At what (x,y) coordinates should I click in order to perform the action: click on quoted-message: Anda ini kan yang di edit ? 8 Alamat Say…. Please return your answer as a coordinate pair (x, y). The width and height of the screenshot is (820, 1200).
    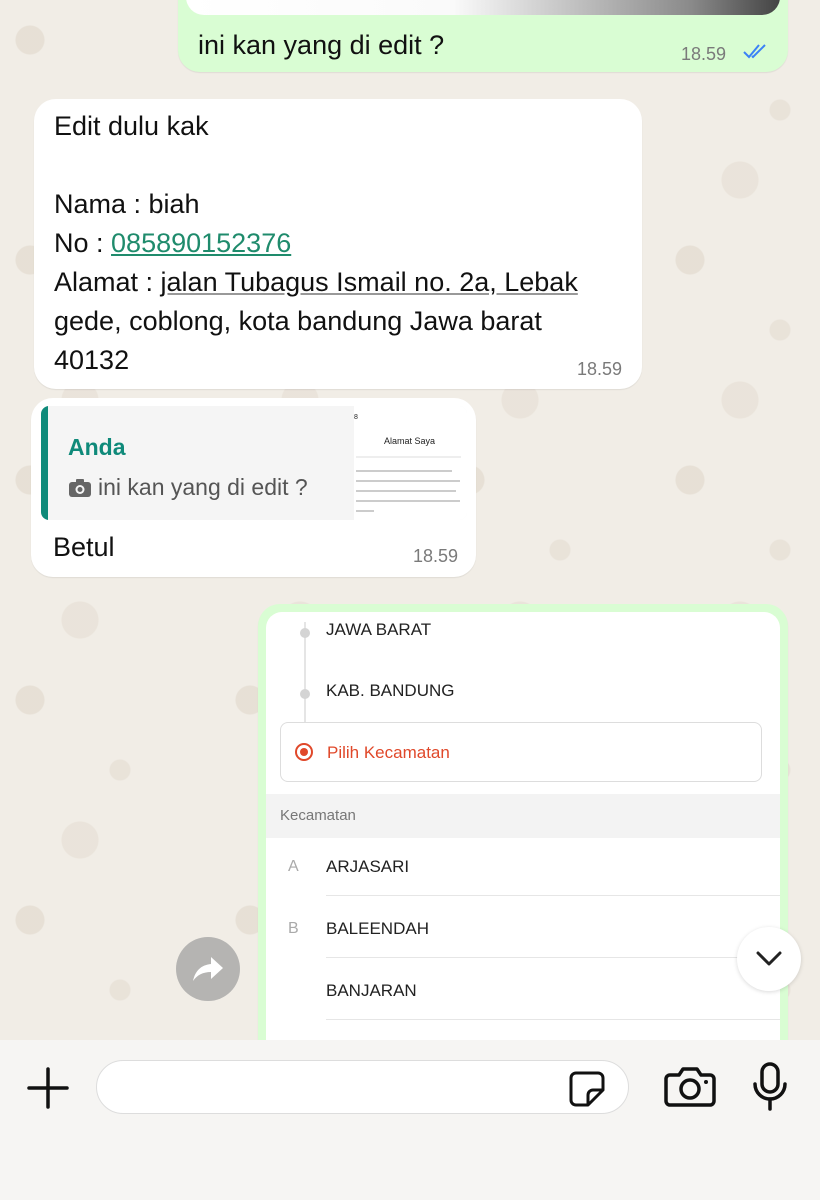
    Looking at the image, I should click on (254, 463).